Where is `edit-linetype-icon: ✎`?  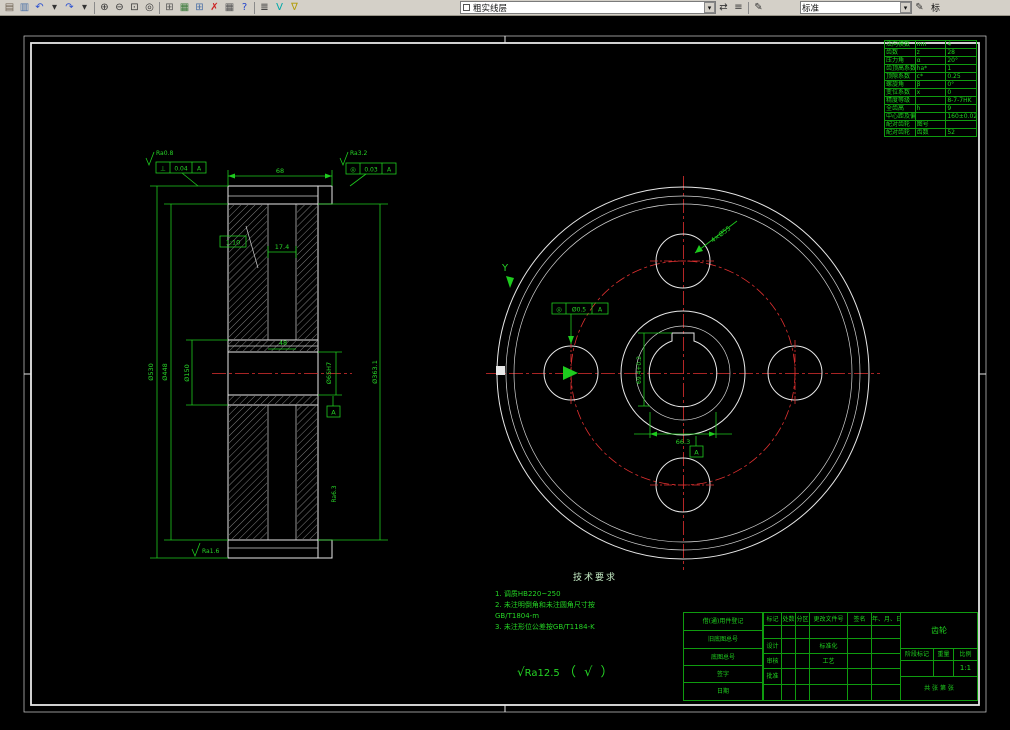 edit-linetype-icon: ✎ is located at coordinates (758, 8).